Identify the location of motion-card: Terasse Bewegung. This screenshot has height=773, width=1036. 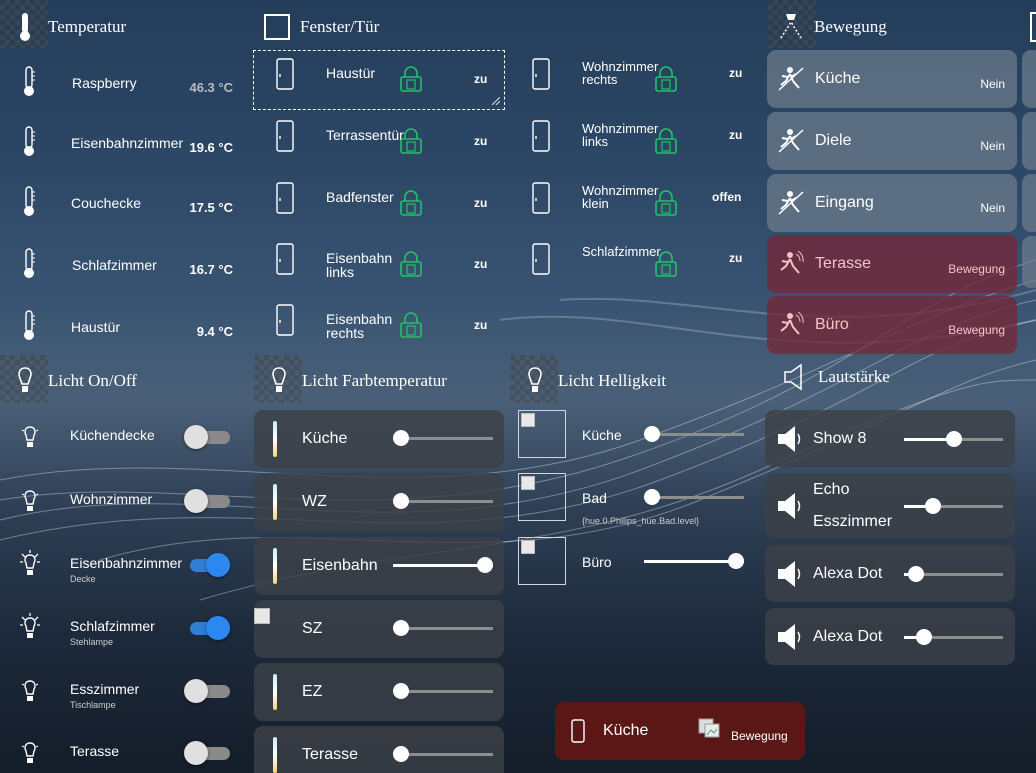
(892, 264).